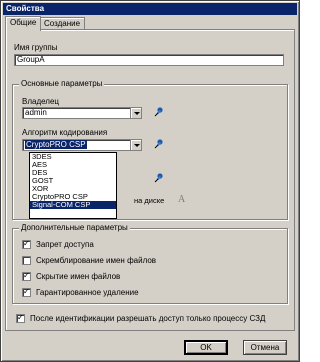 The image size is (320, 362). Describe the element at coordinates (206, 347) in the screenshot. I see `ok-button: OK` at that location.